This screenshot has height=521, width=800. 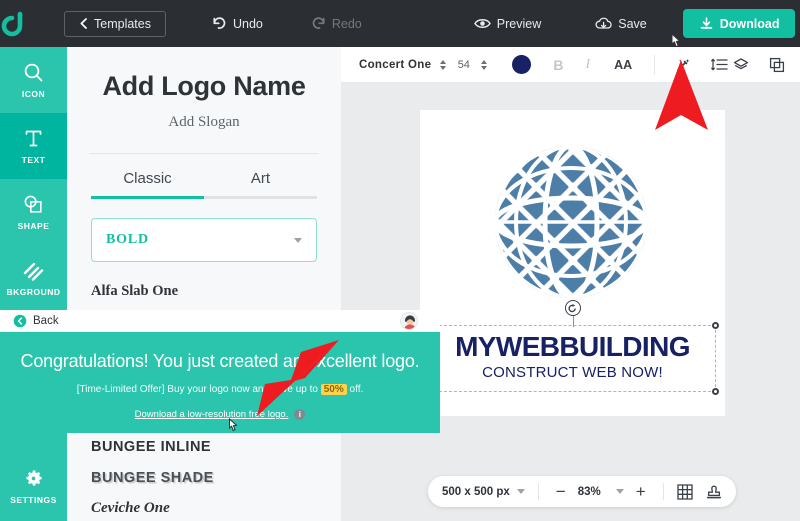 I want to click on templates-button: Templates, so click(x=115, y=23).